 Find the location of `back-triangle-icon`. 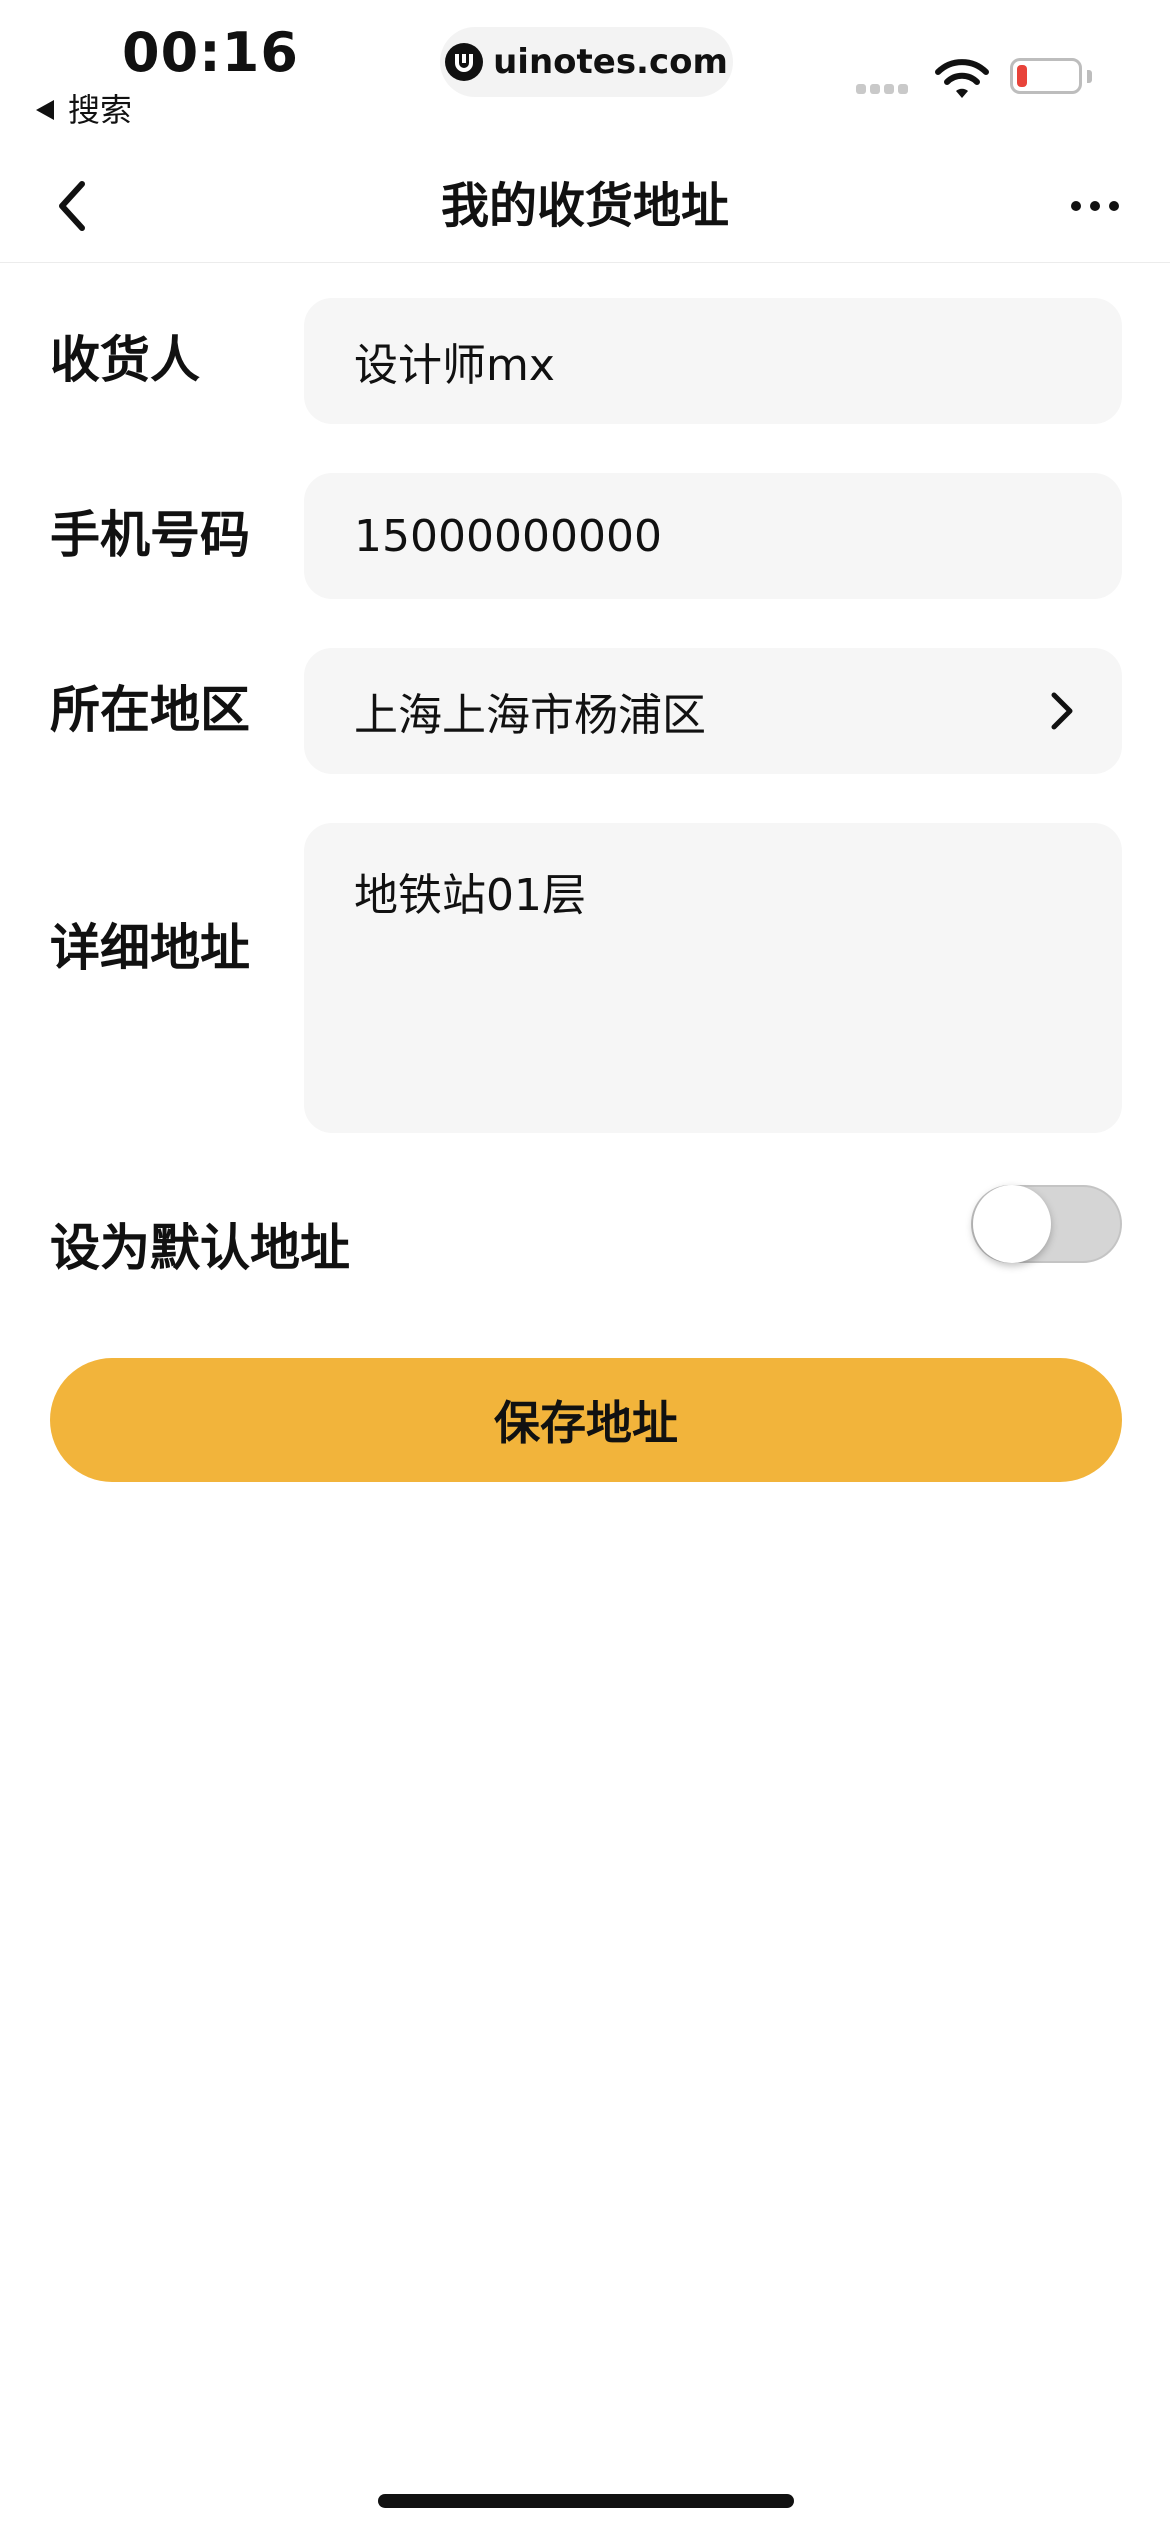

back-triangle-icon is located at coordinates (45, 110).